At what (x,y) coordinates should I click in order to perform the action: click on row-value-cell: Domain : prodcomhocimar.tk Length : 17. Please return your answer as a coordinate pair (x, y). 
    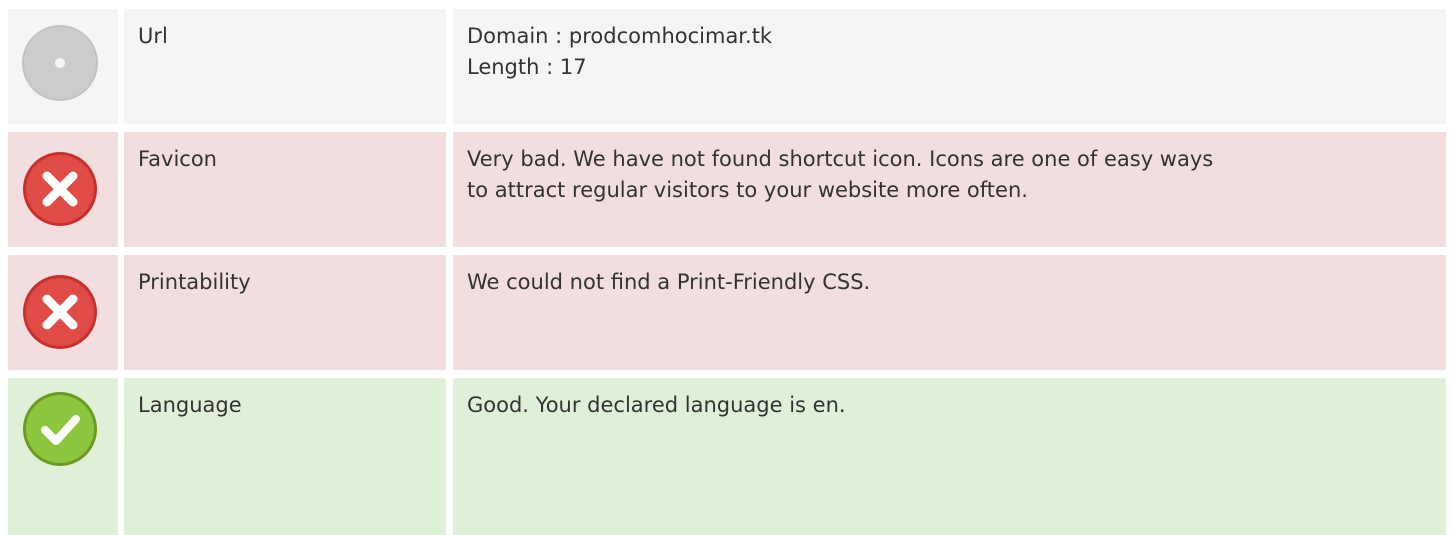
    Looking at the image, I should click on (949, 66).